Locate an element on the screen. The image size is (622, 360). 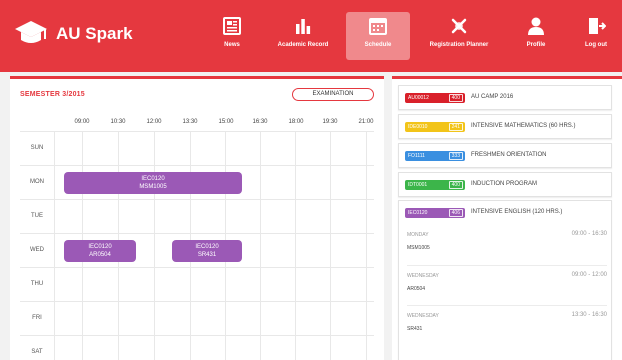
nav-news: News is located at coordinates (232, 36).